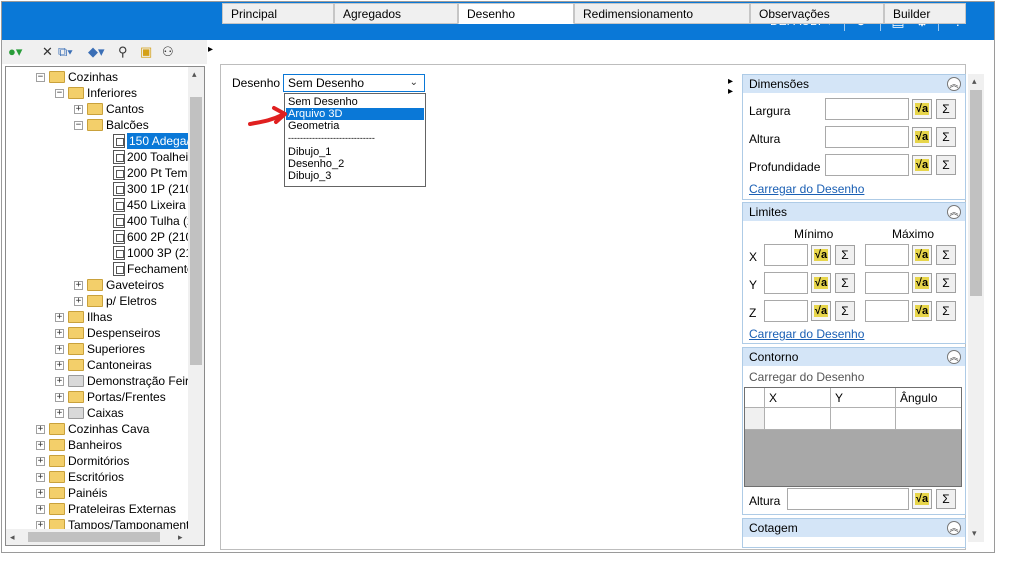 Image resolution: width=1020 pixels, height=571 pixels. I want to click on x-min-input, so click(786, 255).